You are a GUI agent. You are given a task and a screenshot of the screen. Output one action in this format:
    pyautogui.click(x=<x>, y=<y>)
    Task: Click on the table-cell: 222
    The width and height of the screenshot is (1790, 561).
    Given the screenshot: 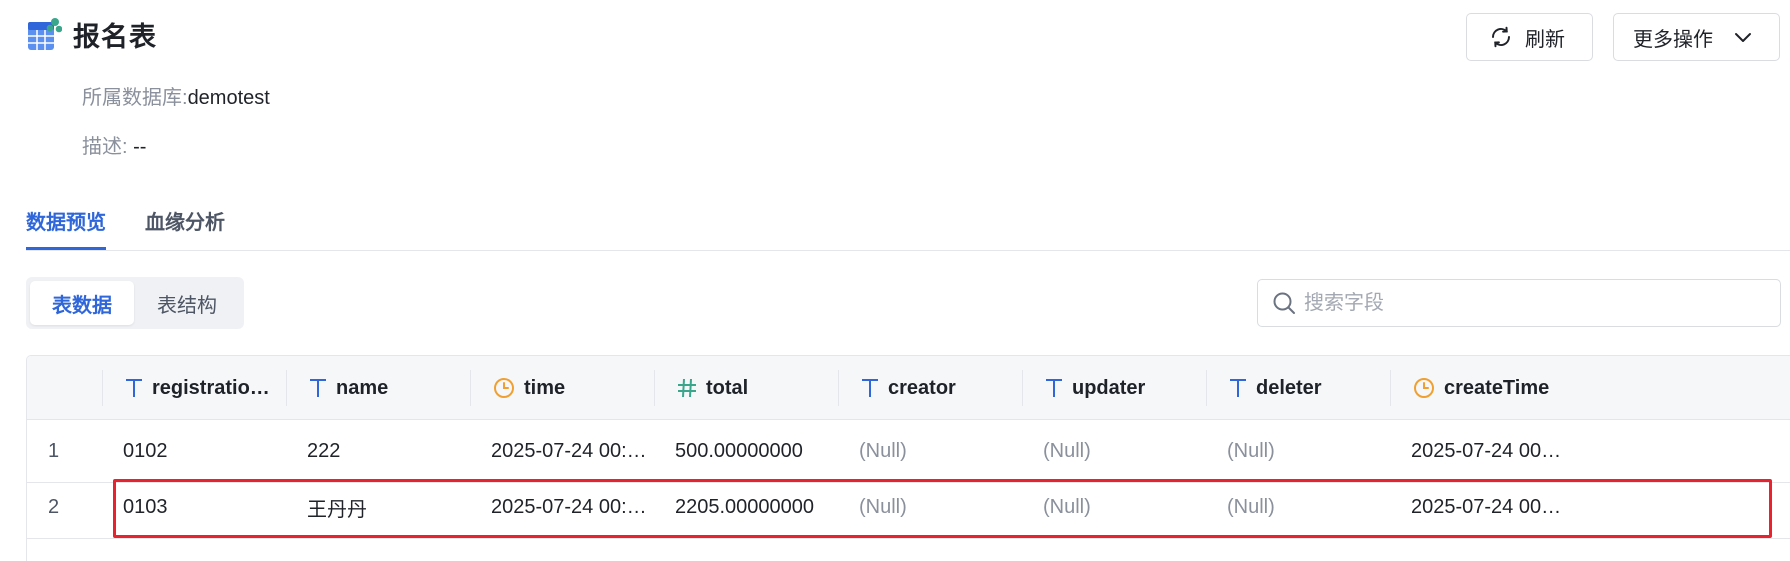 What is the action you would take?
    pyautogui.click(x=378, y=451)
    